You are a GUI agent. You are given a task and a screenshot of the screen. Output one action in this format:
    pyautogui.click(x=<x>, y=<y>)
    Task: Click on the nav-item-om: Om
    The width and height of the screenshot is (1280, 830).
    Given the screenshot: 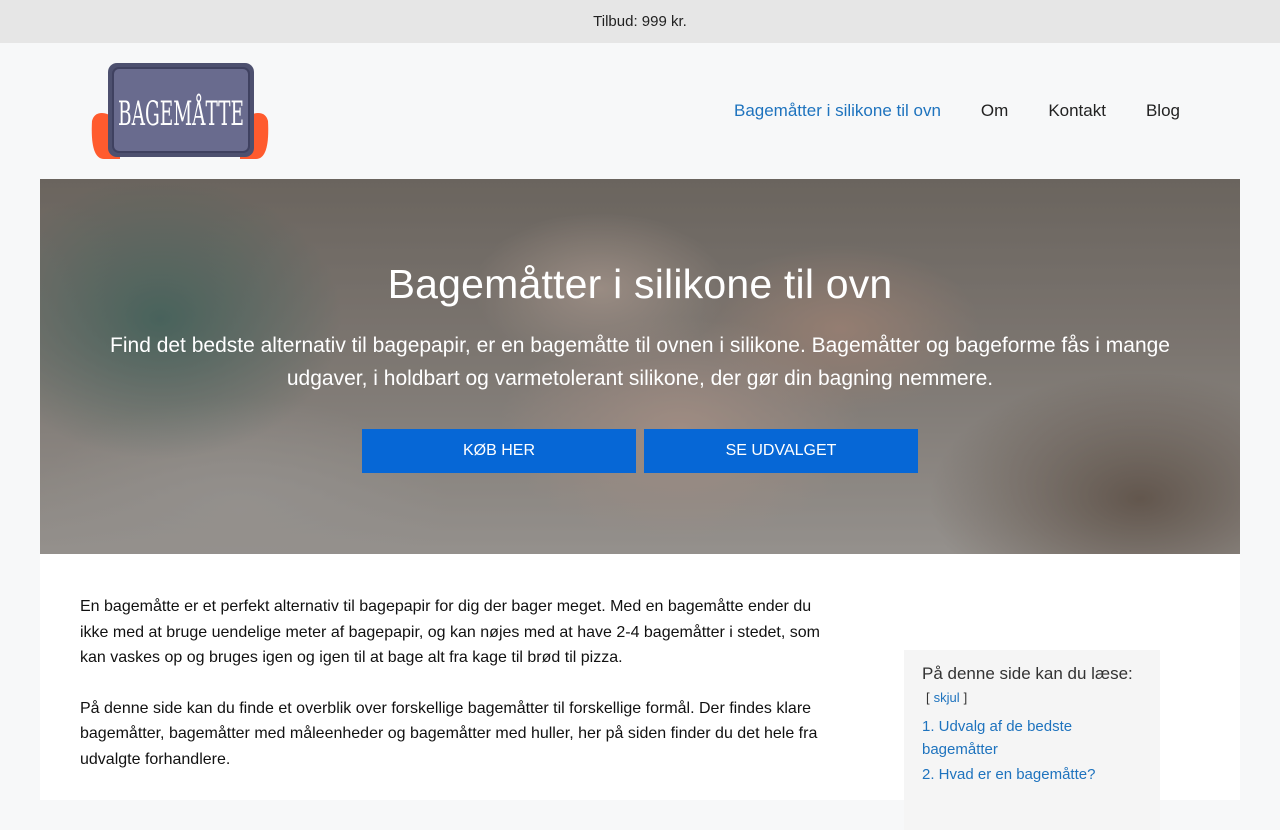 What is the action you would take?
    pyautogui.click(x=994, y=111)
    